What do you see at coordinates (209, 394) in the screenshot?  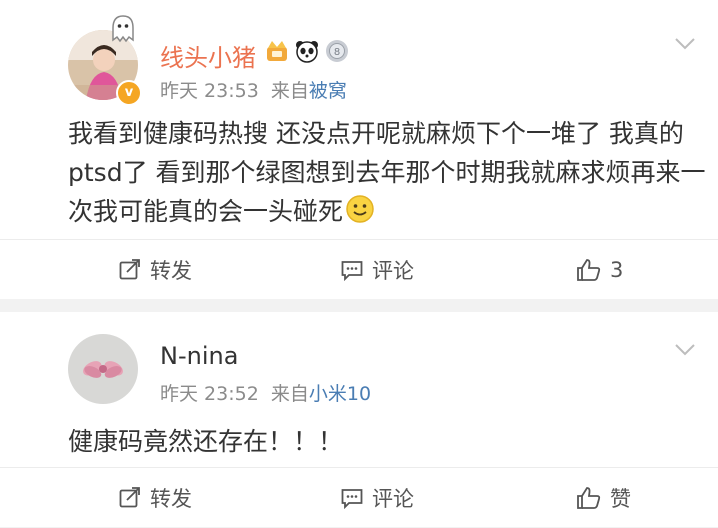 I see `timestamp: 昨天 23:52` at bounding box center [209, 394].